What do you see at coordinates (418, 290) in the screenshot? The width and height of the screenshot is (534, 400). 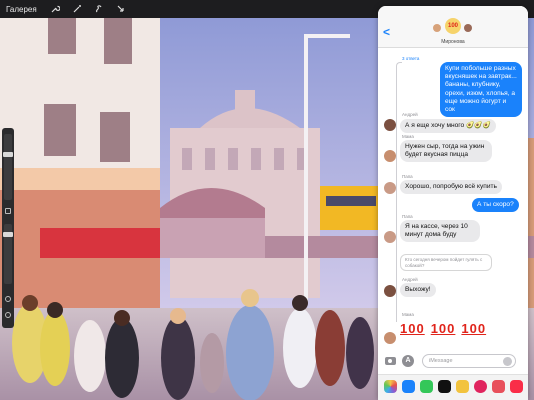 I see `message-bubble: Выхожу!` at bounding box center [418, 290].